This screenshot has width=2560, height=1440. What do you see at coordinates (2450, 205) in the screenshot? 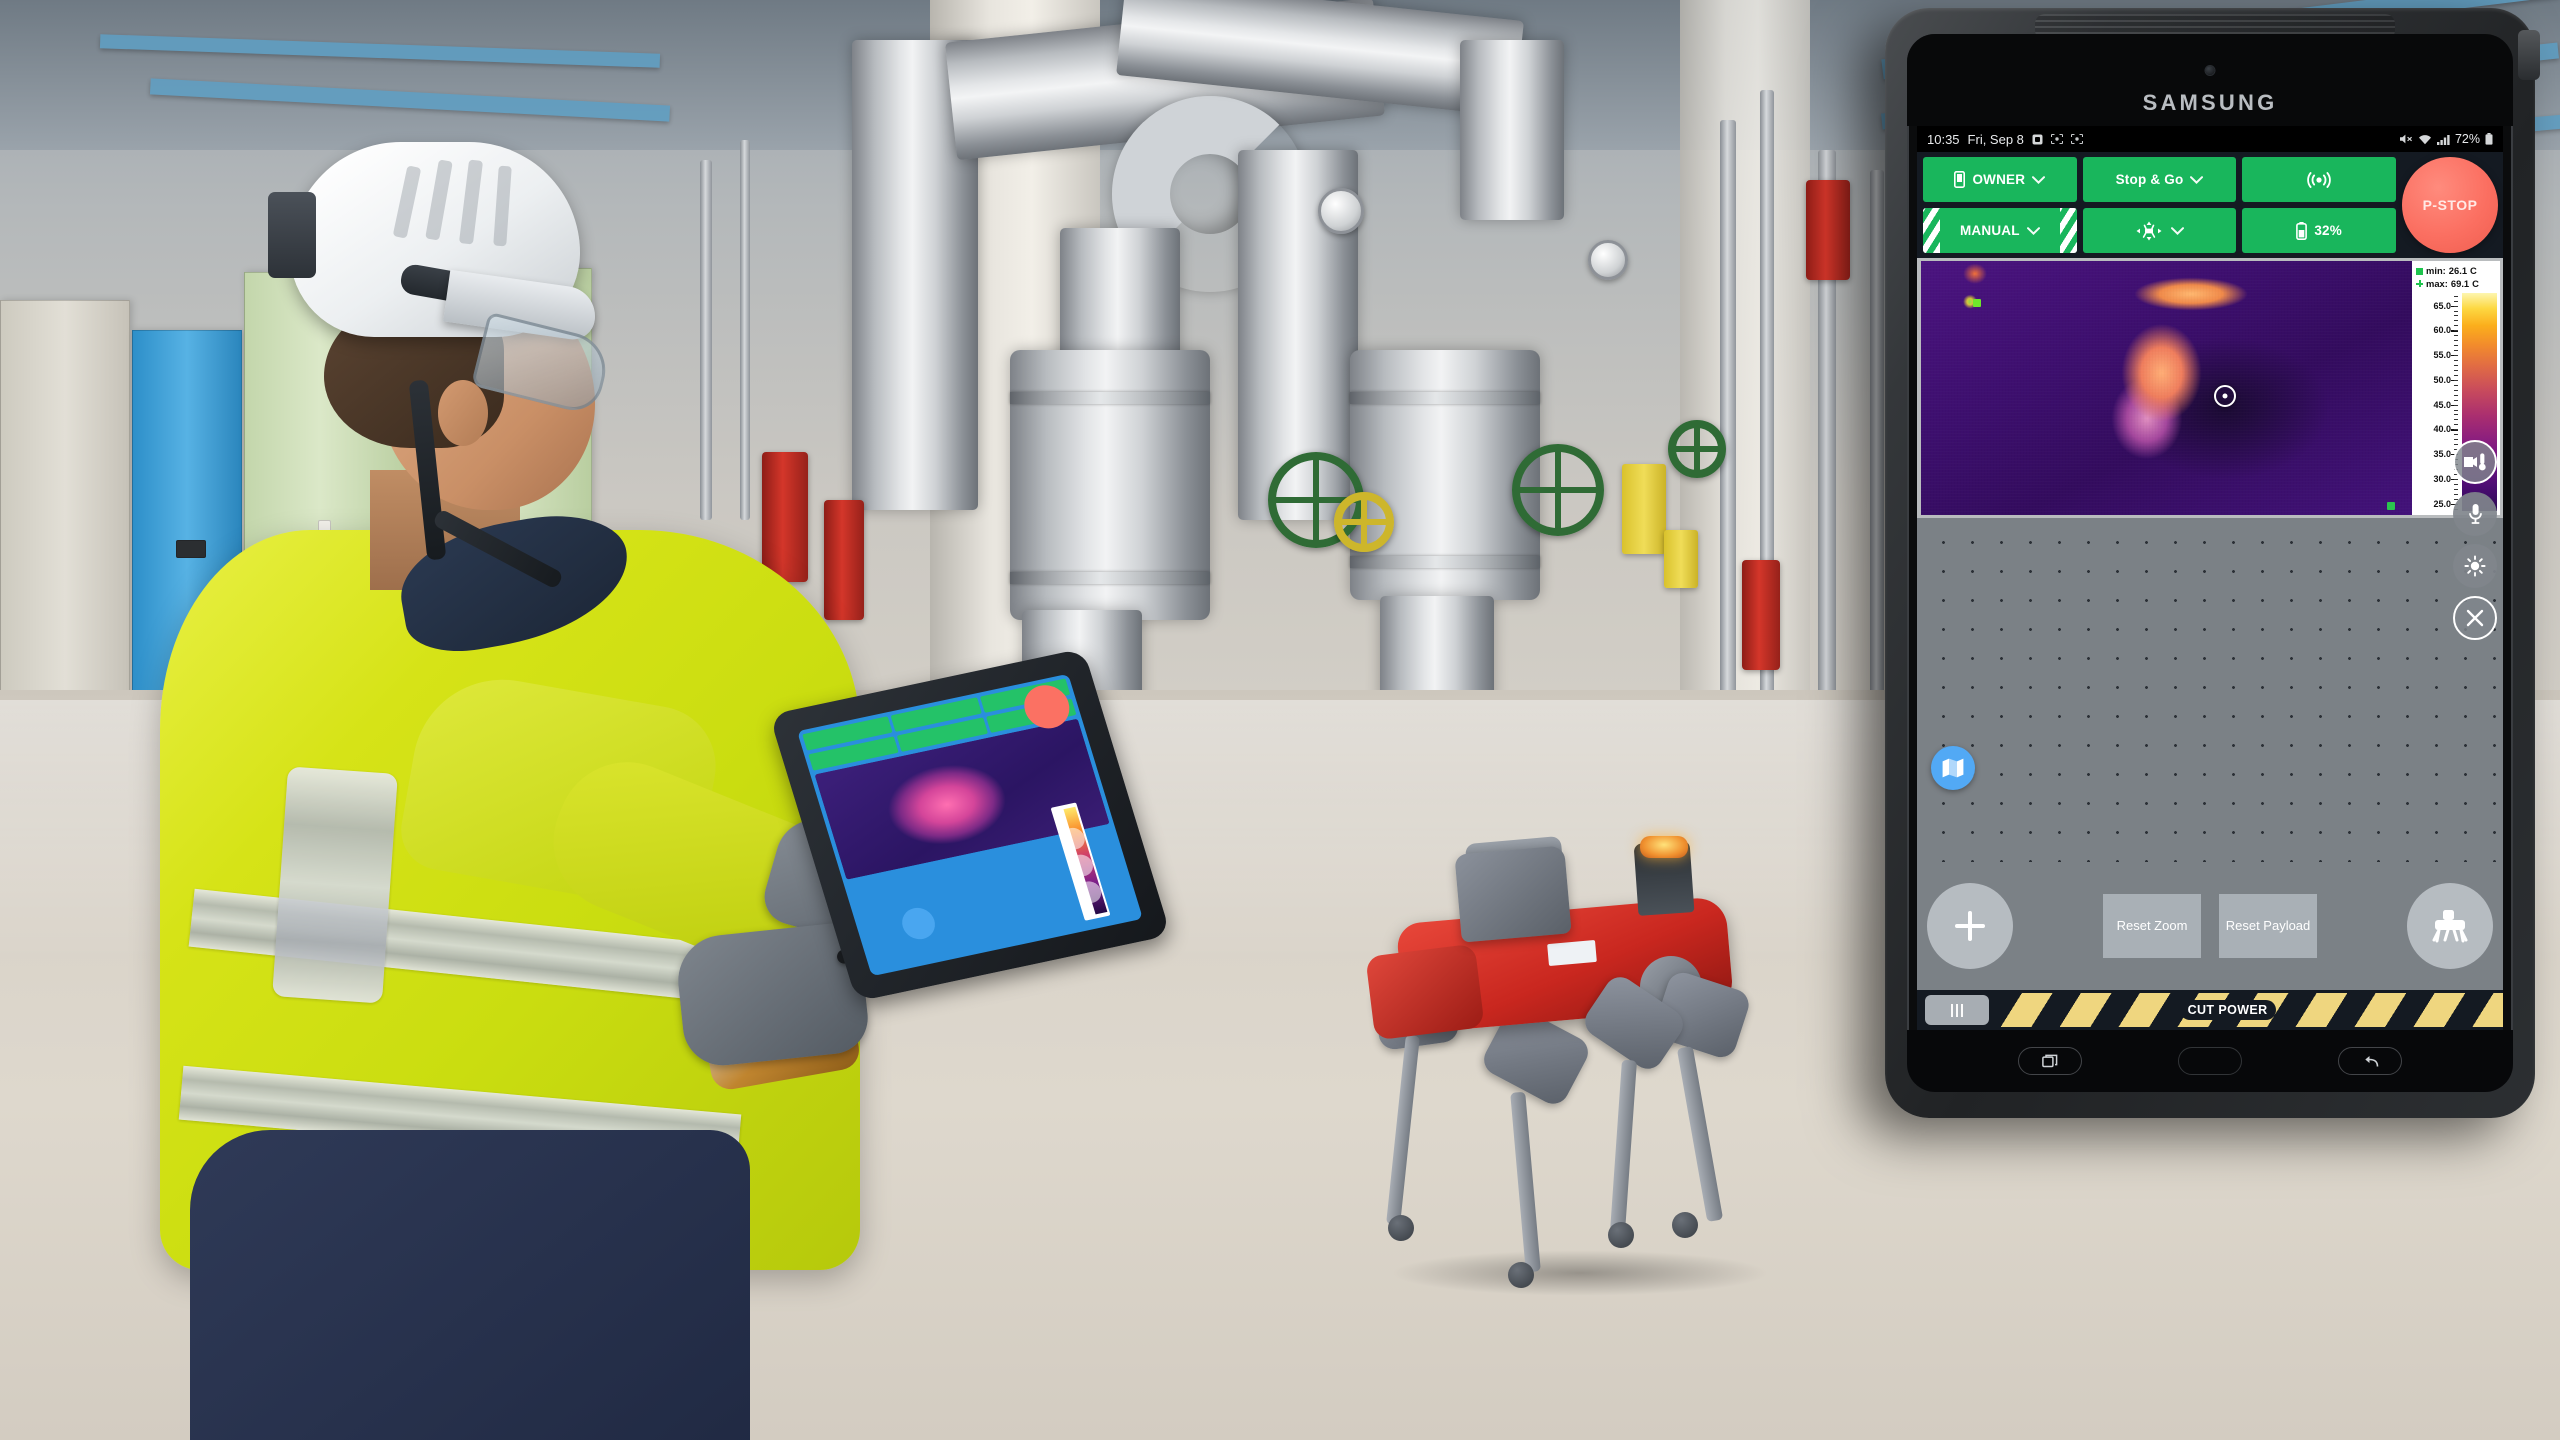
I see `emergency-stop-button: P-STOP` at bounding box center [2450, 205].